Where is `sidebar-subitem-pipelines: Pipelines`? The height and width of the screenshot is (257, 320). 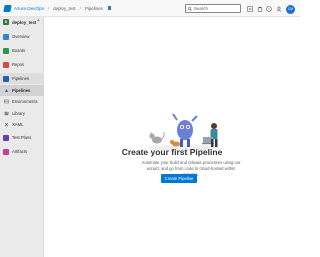 sidebar-subitem-pipelines: Pipelines is located at coordinates (22, 90).